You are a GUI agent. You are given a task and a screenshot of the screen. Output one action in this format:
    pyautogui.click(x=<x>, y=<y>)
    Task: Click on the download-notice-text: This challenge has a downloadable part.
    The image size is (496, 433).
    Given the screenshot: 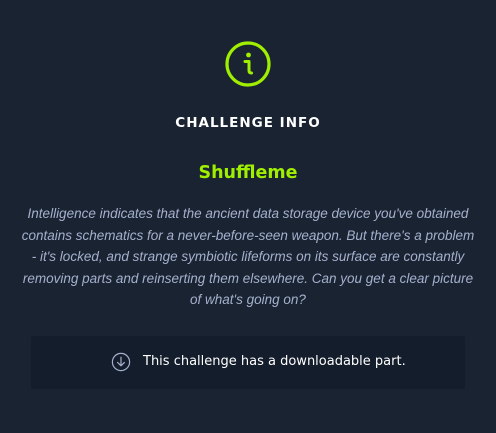 What is the action you would take?
    pyautogui.click(x=274, y=361)
    